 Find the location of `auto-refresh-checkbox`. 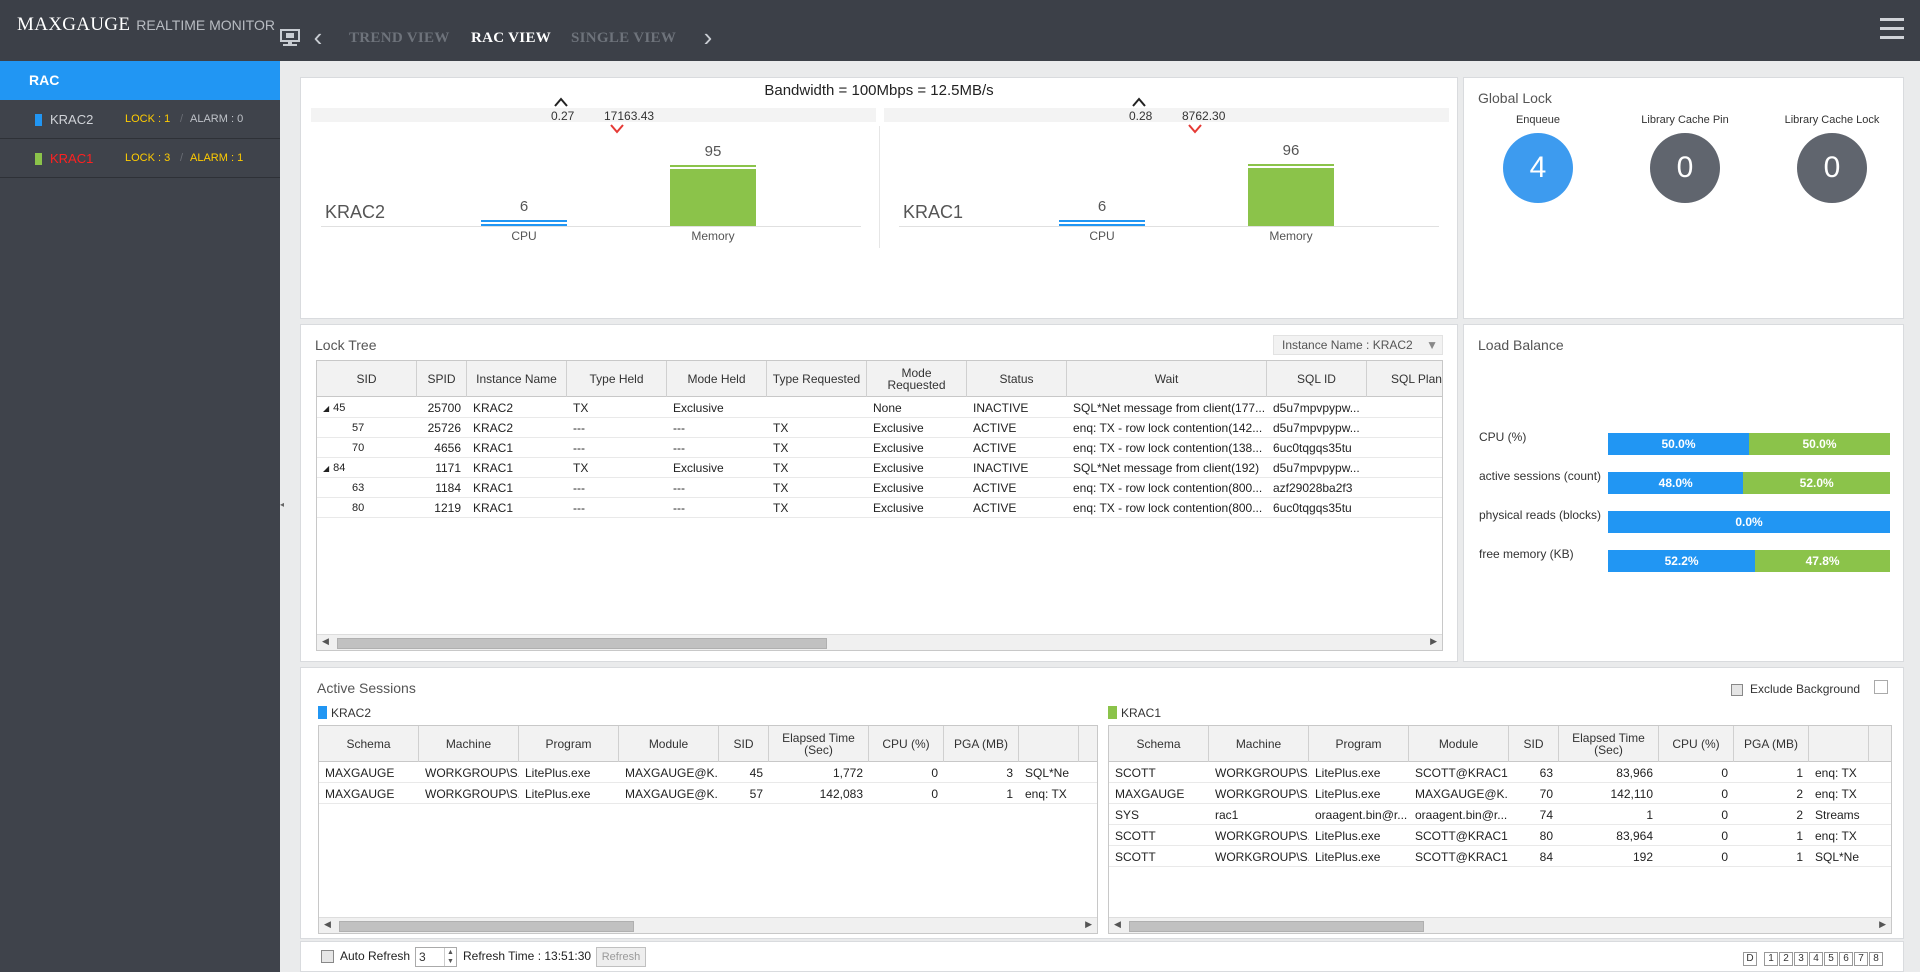

auto-refresh-checkbox is located at coordinates (327, 956).